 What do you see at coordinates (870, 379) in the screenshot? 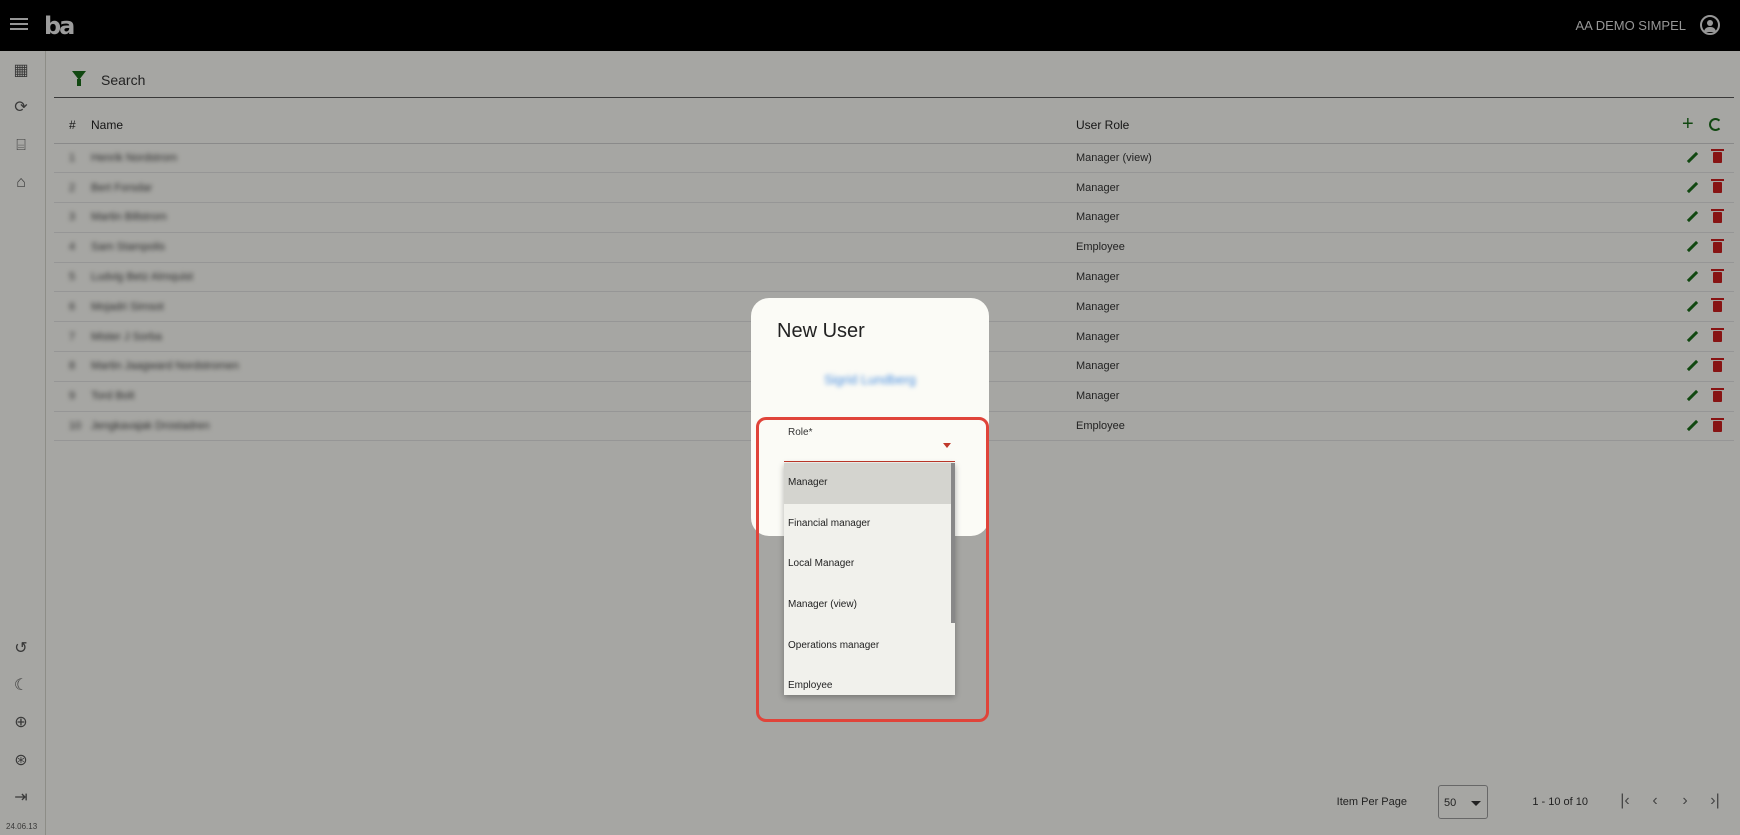
I see `selected-user-name: Sigrid Lundberg` at bounding box center [870, 379].